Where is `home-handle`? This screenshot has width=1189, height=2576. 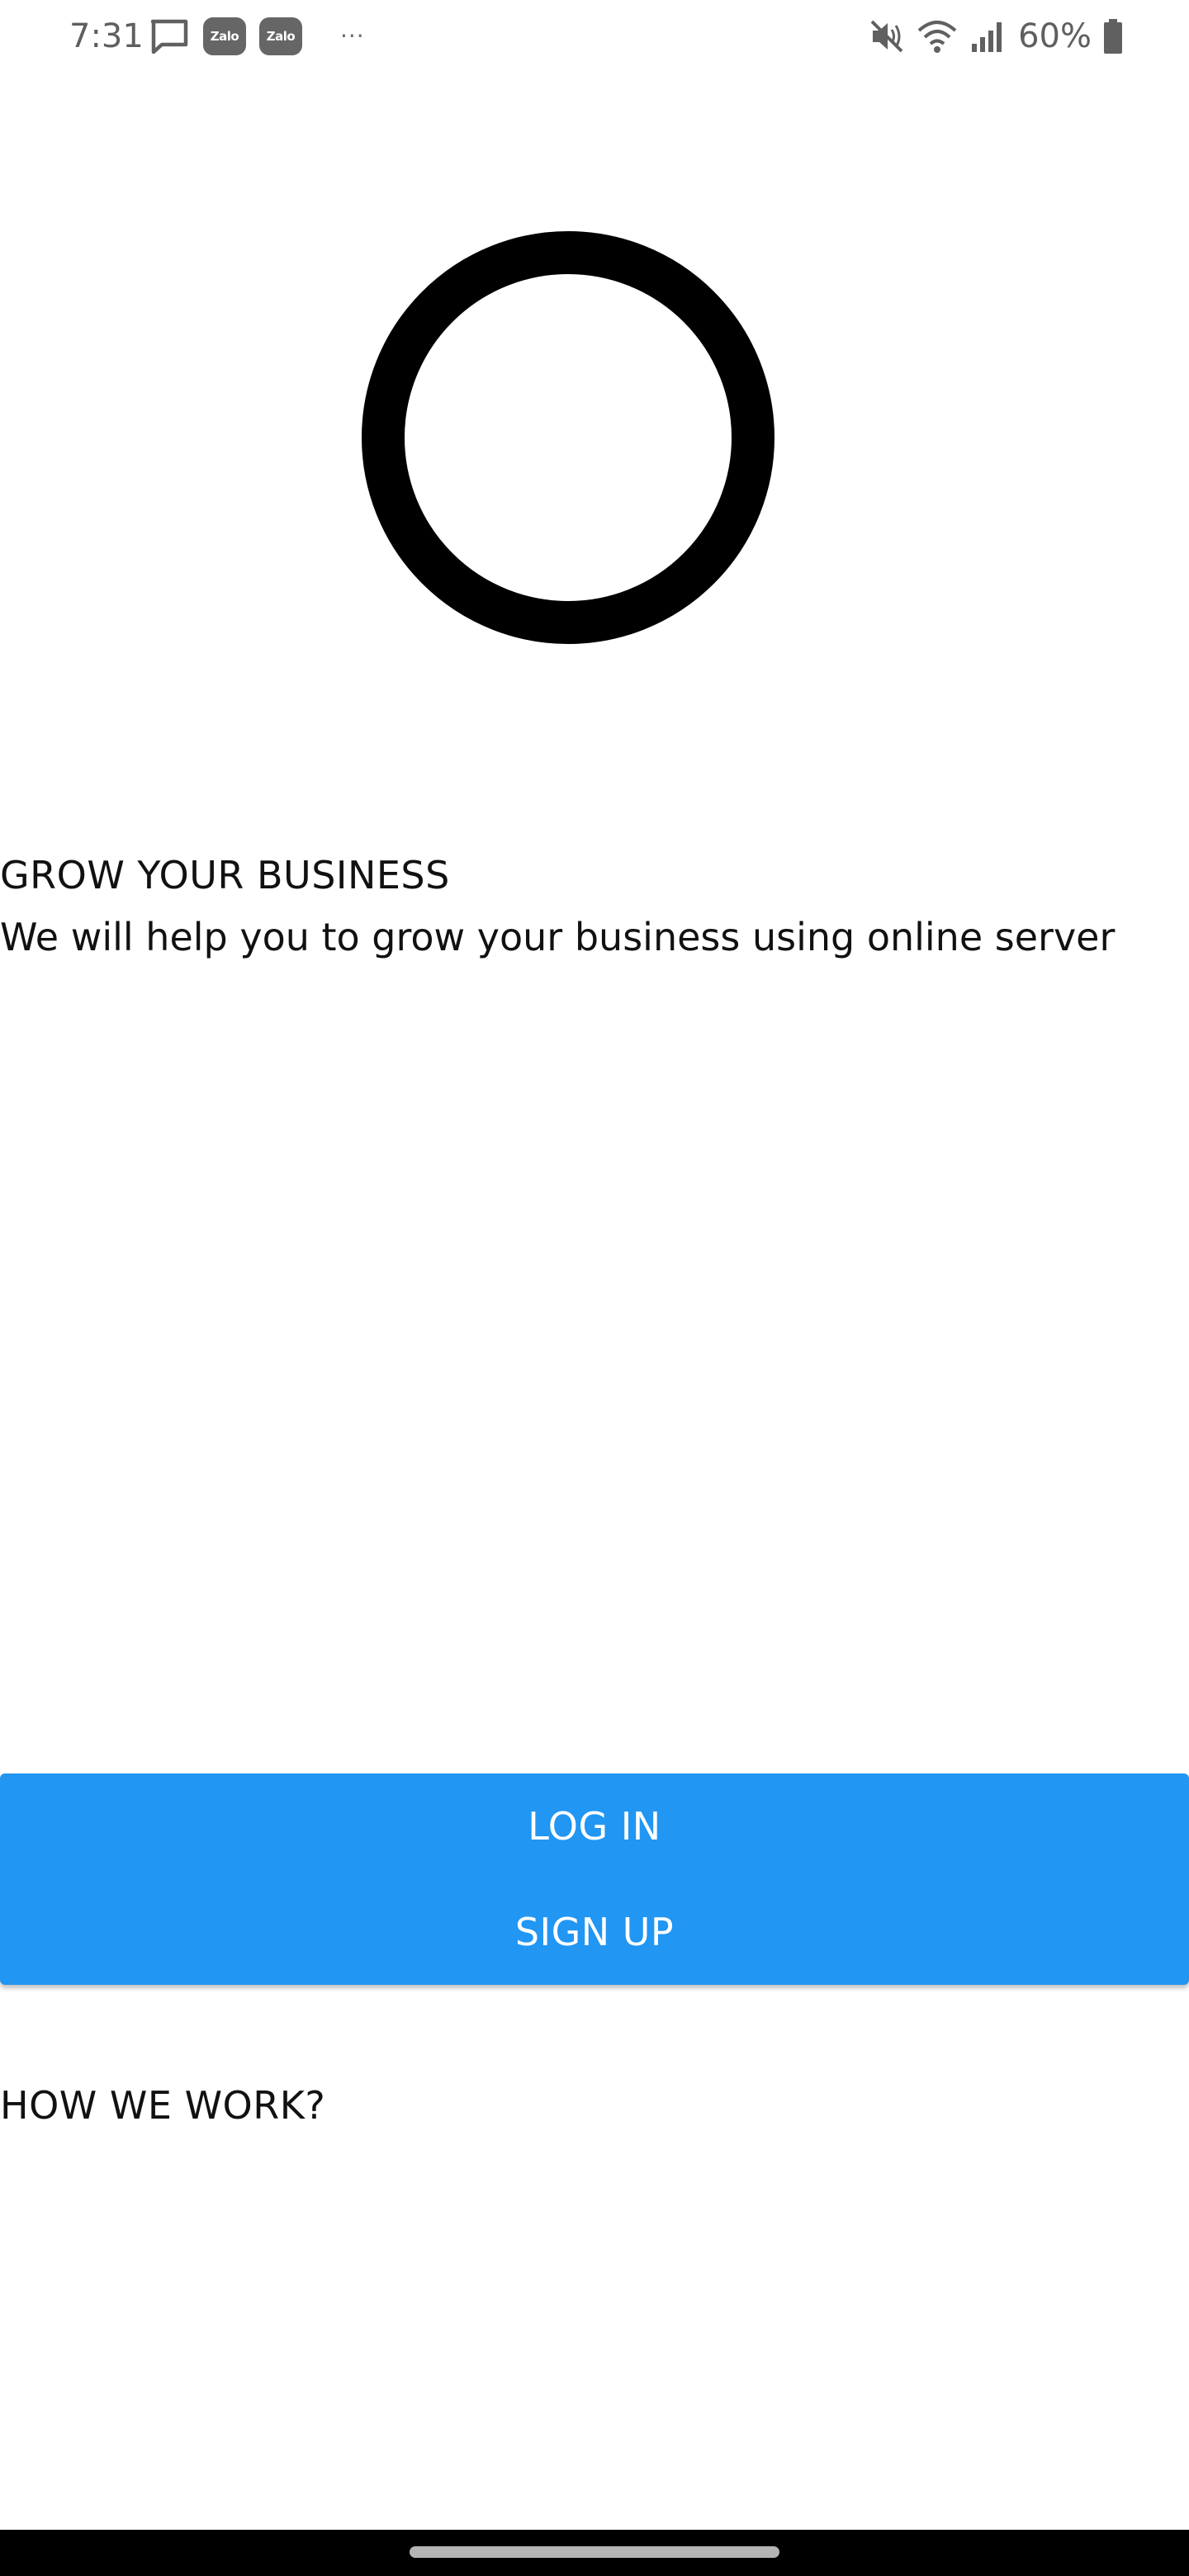
home-handle is located at coordinates (594, 2552).